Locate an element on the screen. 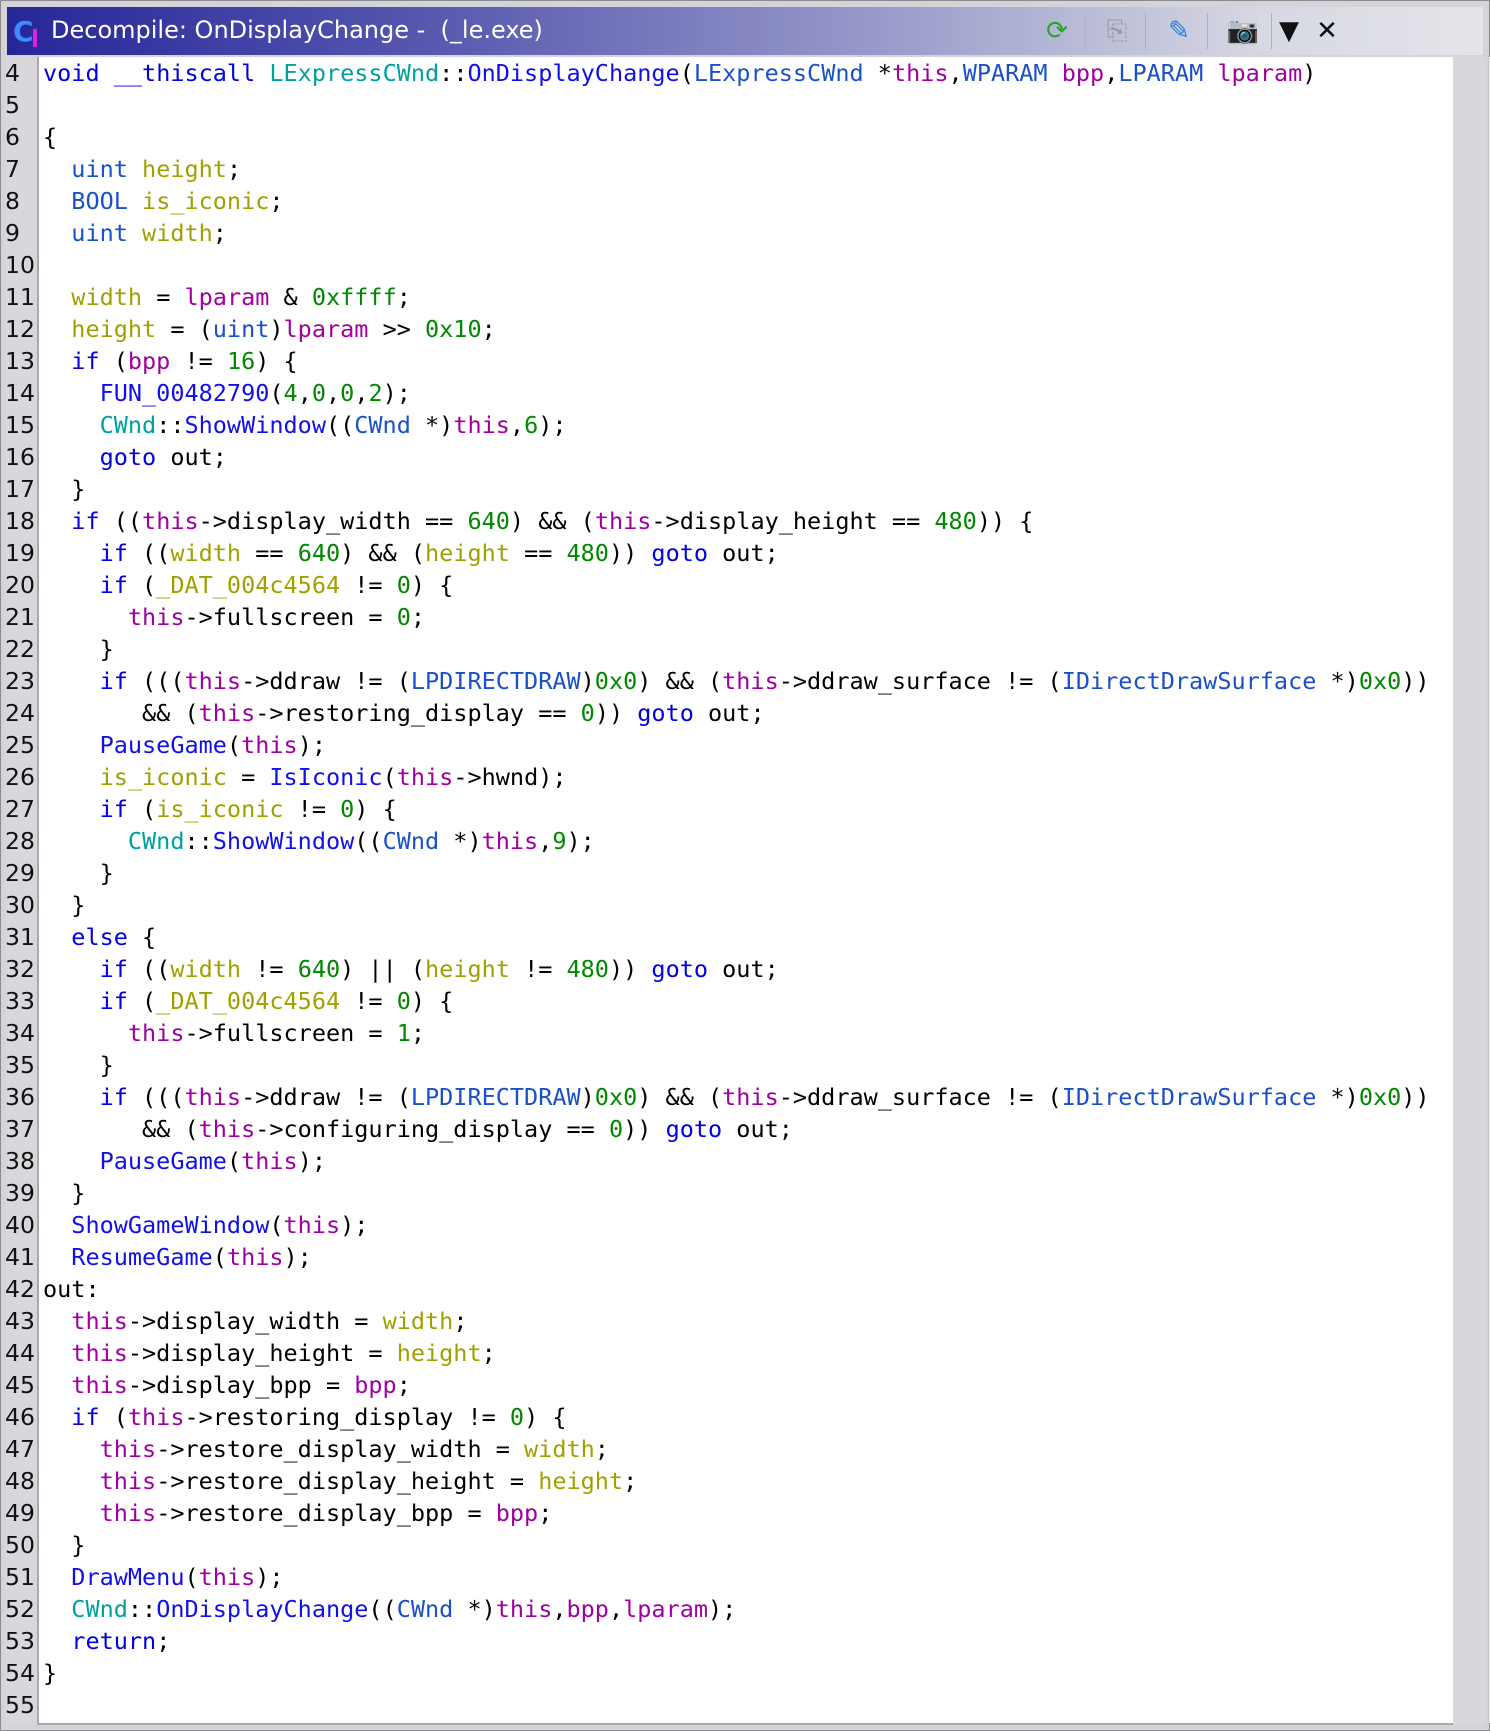  code-line: PauseGame(this); is located at coordinates (184, 747).